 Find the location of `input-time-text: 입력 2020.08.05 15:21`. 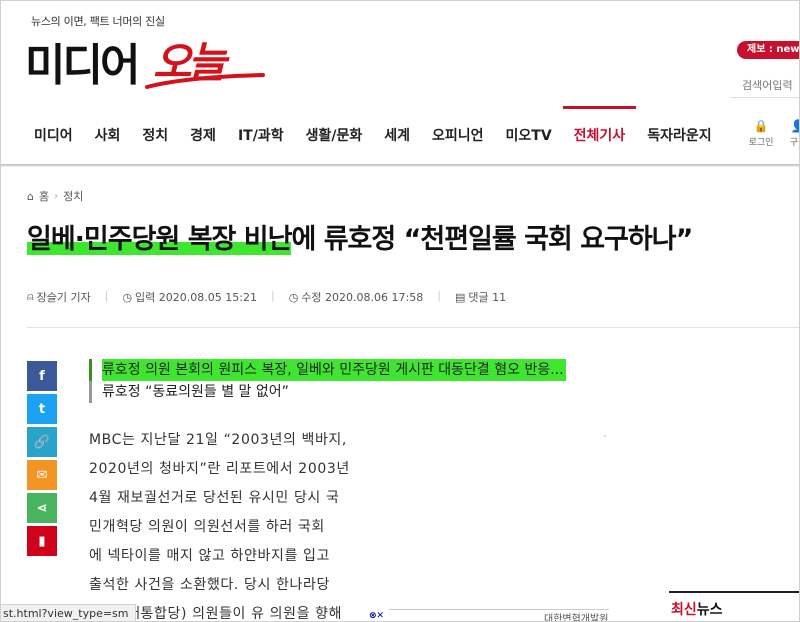

input-time-text: 입력 2020.08.05 15:21 is located at coordinates (196, 297).